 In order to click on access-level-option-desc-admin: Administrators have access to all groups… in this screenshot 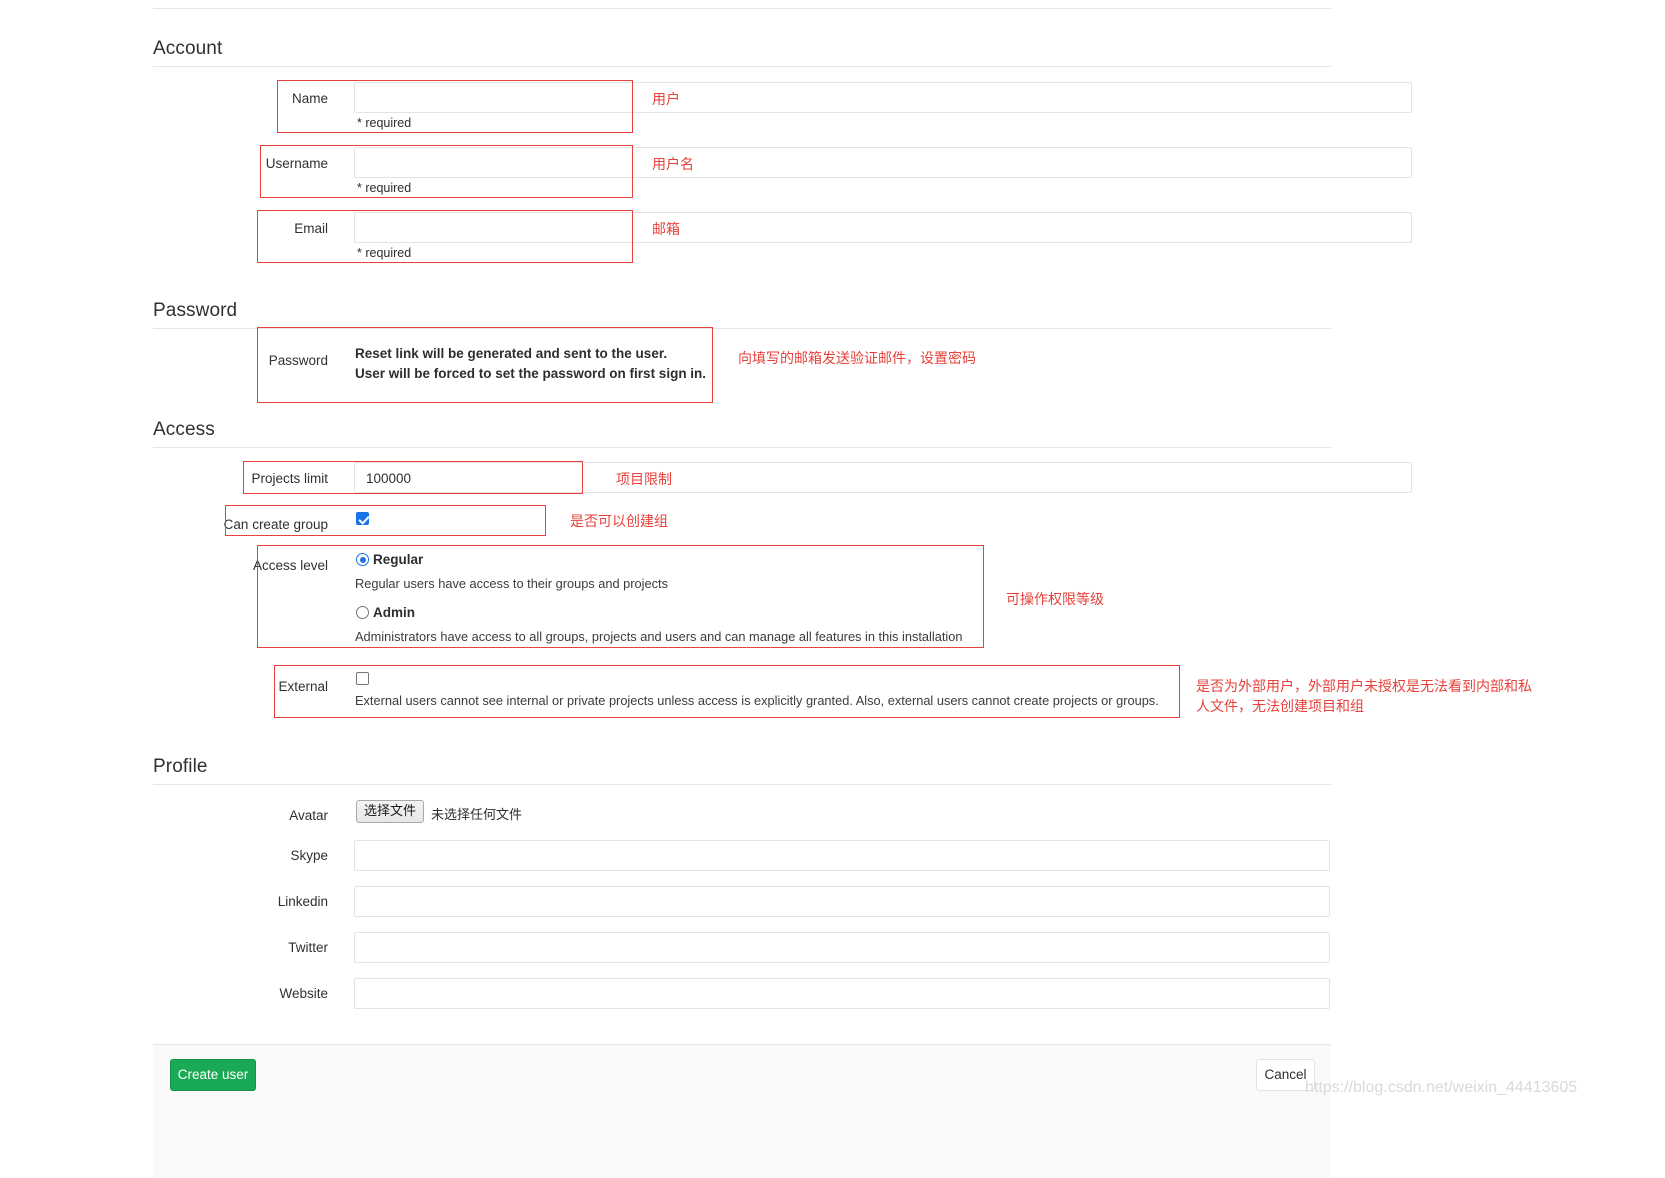, I will do `click(659, 636)`.